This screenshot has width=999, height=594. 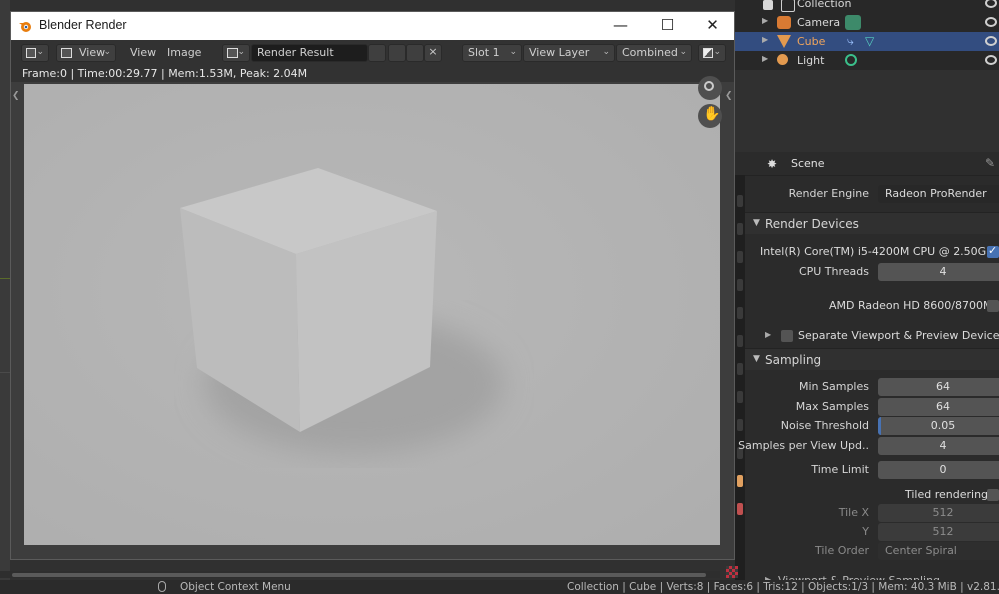 I want to click on time-limit-label: Time Limit, so click(x=840, y=469).